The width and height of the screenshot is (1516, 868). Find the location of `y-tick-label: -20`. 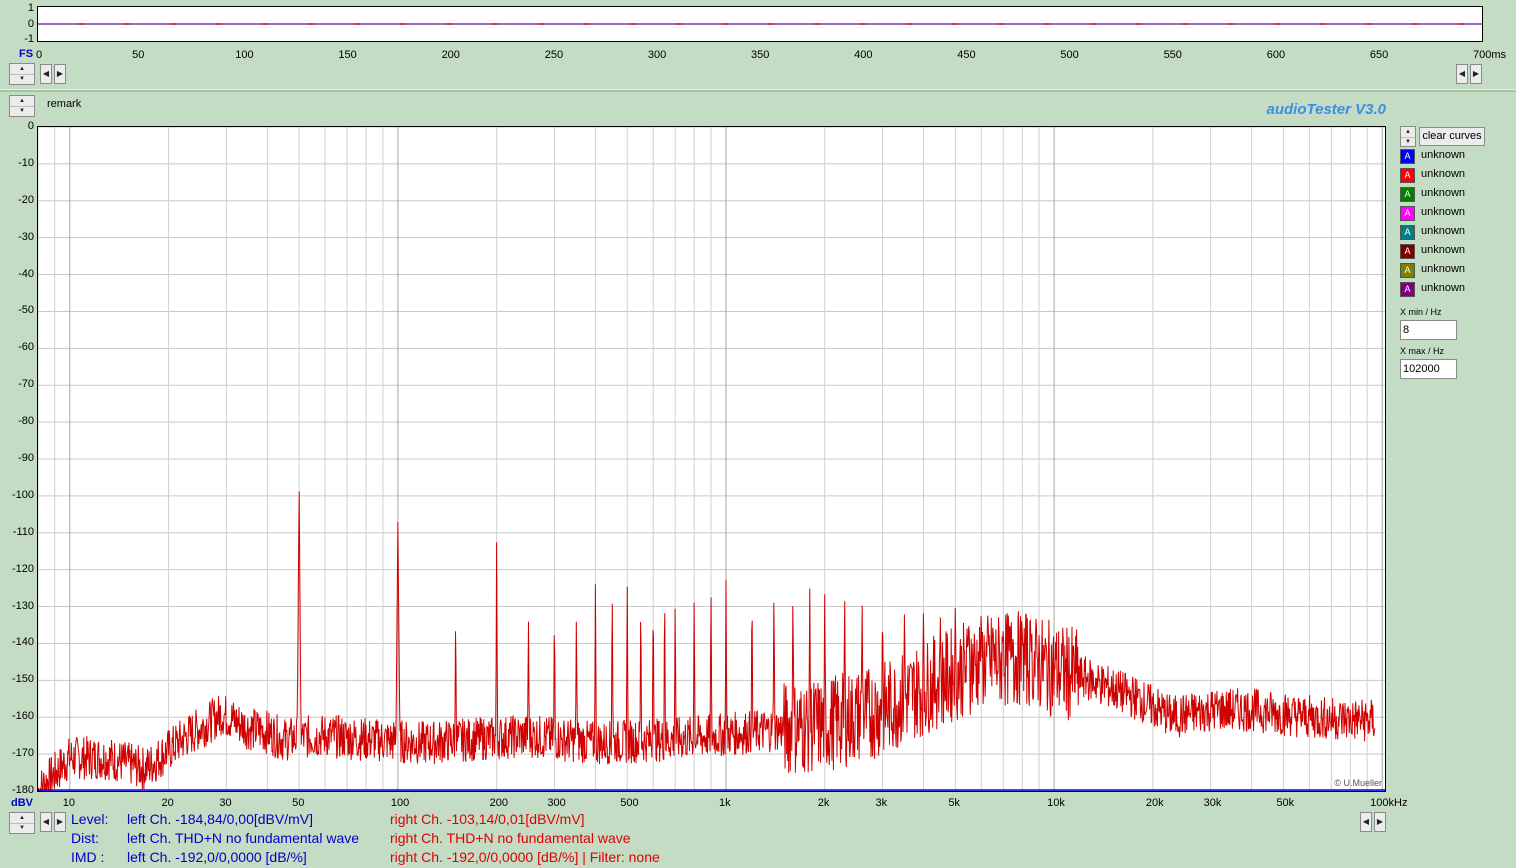

y-tick-label: -20 is located at coordinates (26, 199).